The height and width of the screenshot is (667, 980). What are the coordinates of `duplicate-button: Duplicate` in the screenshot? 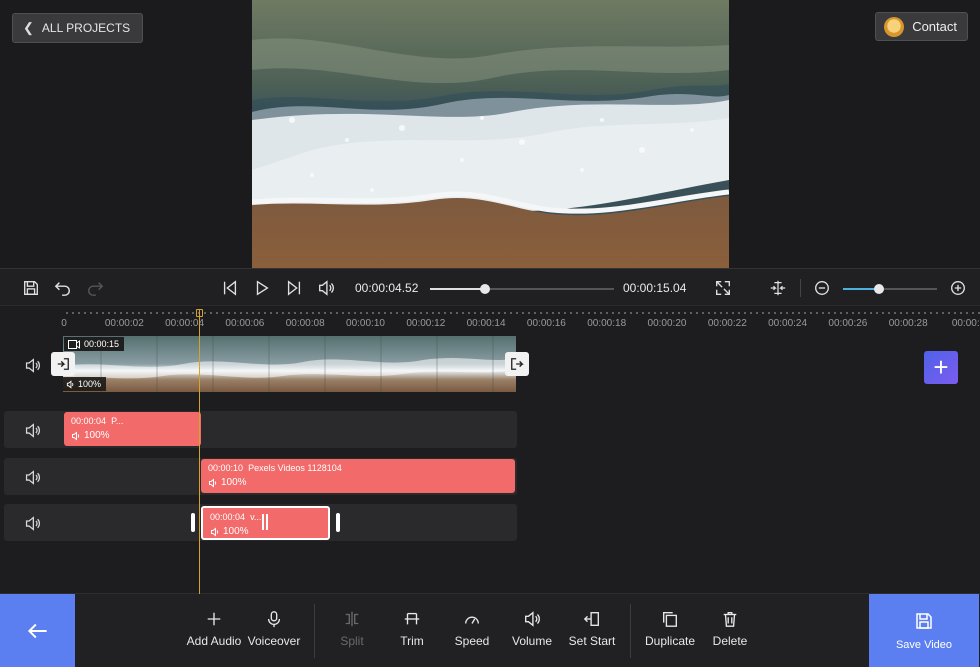 It's located at (670, 629).